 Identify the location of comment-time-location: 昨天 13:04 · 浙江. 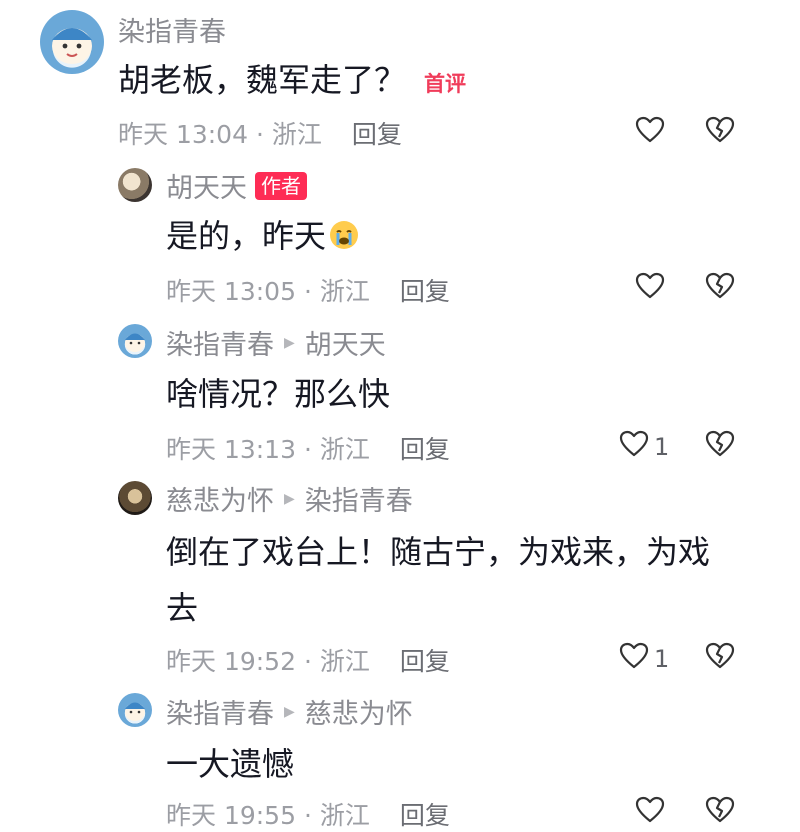
(220, 134).